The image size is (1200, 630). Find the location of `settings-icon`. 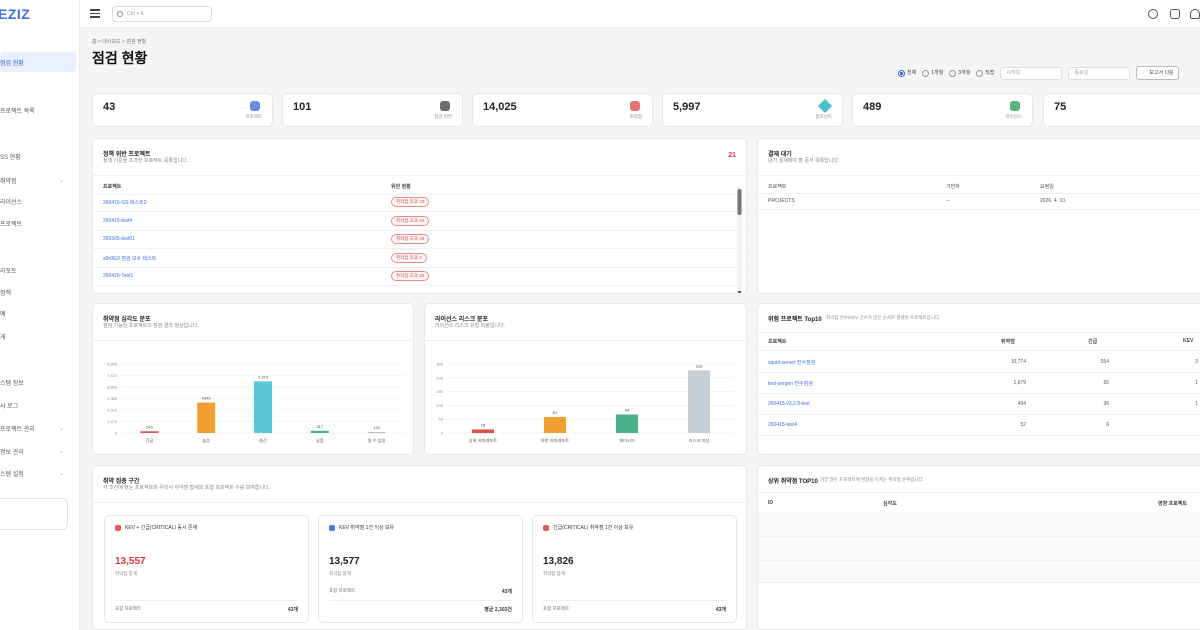

settings-icon is located at coordinates (1153, 14).